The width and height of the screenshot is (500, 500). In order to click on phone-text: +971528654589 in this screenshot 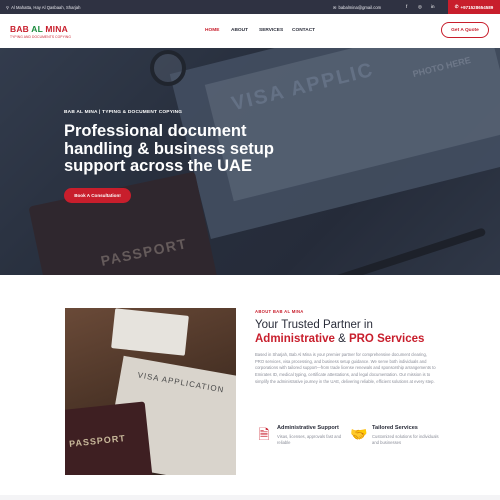, I will do `click(477, 7)`.